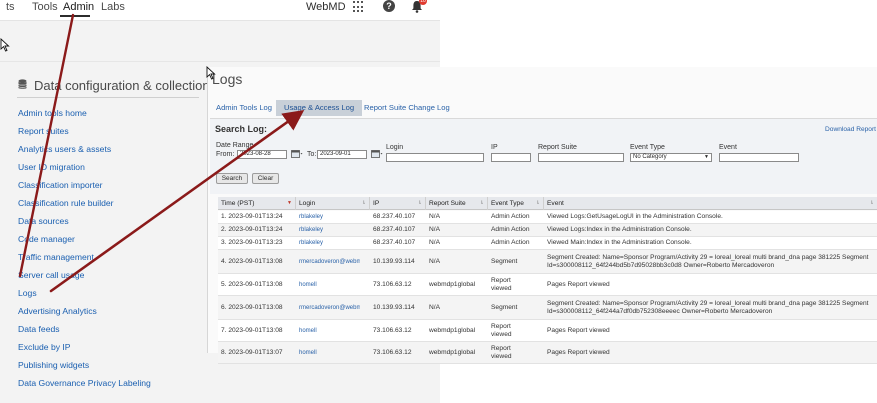  What do you see at coordinates (333, 203) in the screenshot?
I see `column-header-login: Login ⇂` at bounding box center [333, 203].